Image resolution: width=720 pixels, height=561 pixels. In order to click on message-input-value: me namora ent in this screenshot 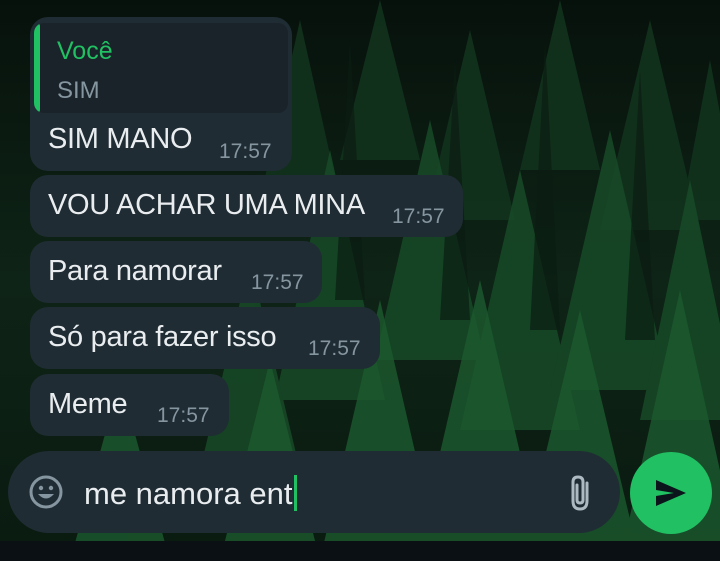, I will do `click(188, 493)`.